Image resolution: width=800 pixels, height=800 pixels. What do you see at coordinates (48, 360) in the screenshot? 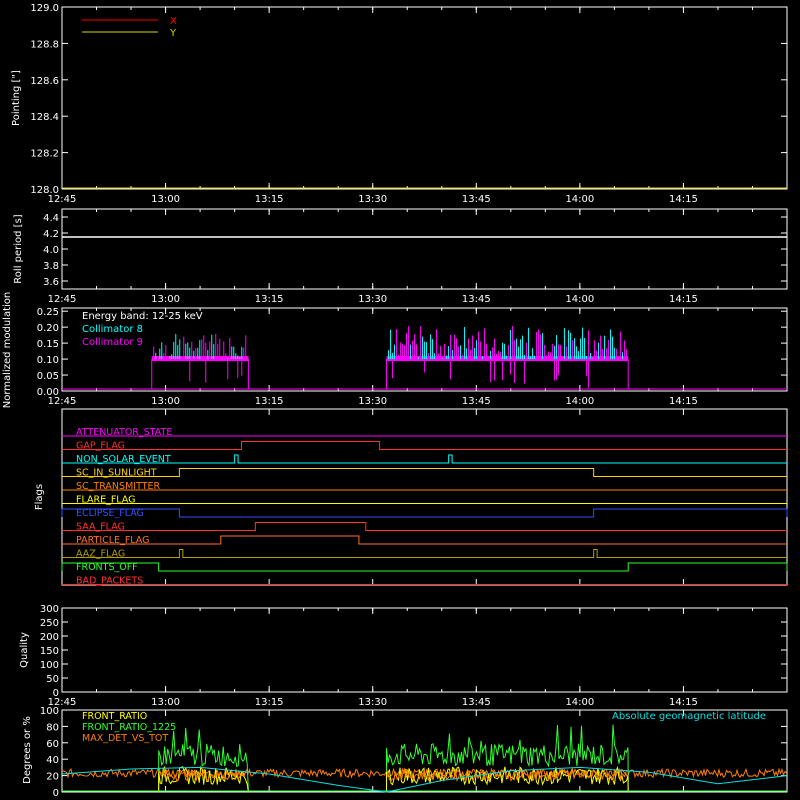
I see `y-tick-label: 0.10` at bounding box center [48, 360].